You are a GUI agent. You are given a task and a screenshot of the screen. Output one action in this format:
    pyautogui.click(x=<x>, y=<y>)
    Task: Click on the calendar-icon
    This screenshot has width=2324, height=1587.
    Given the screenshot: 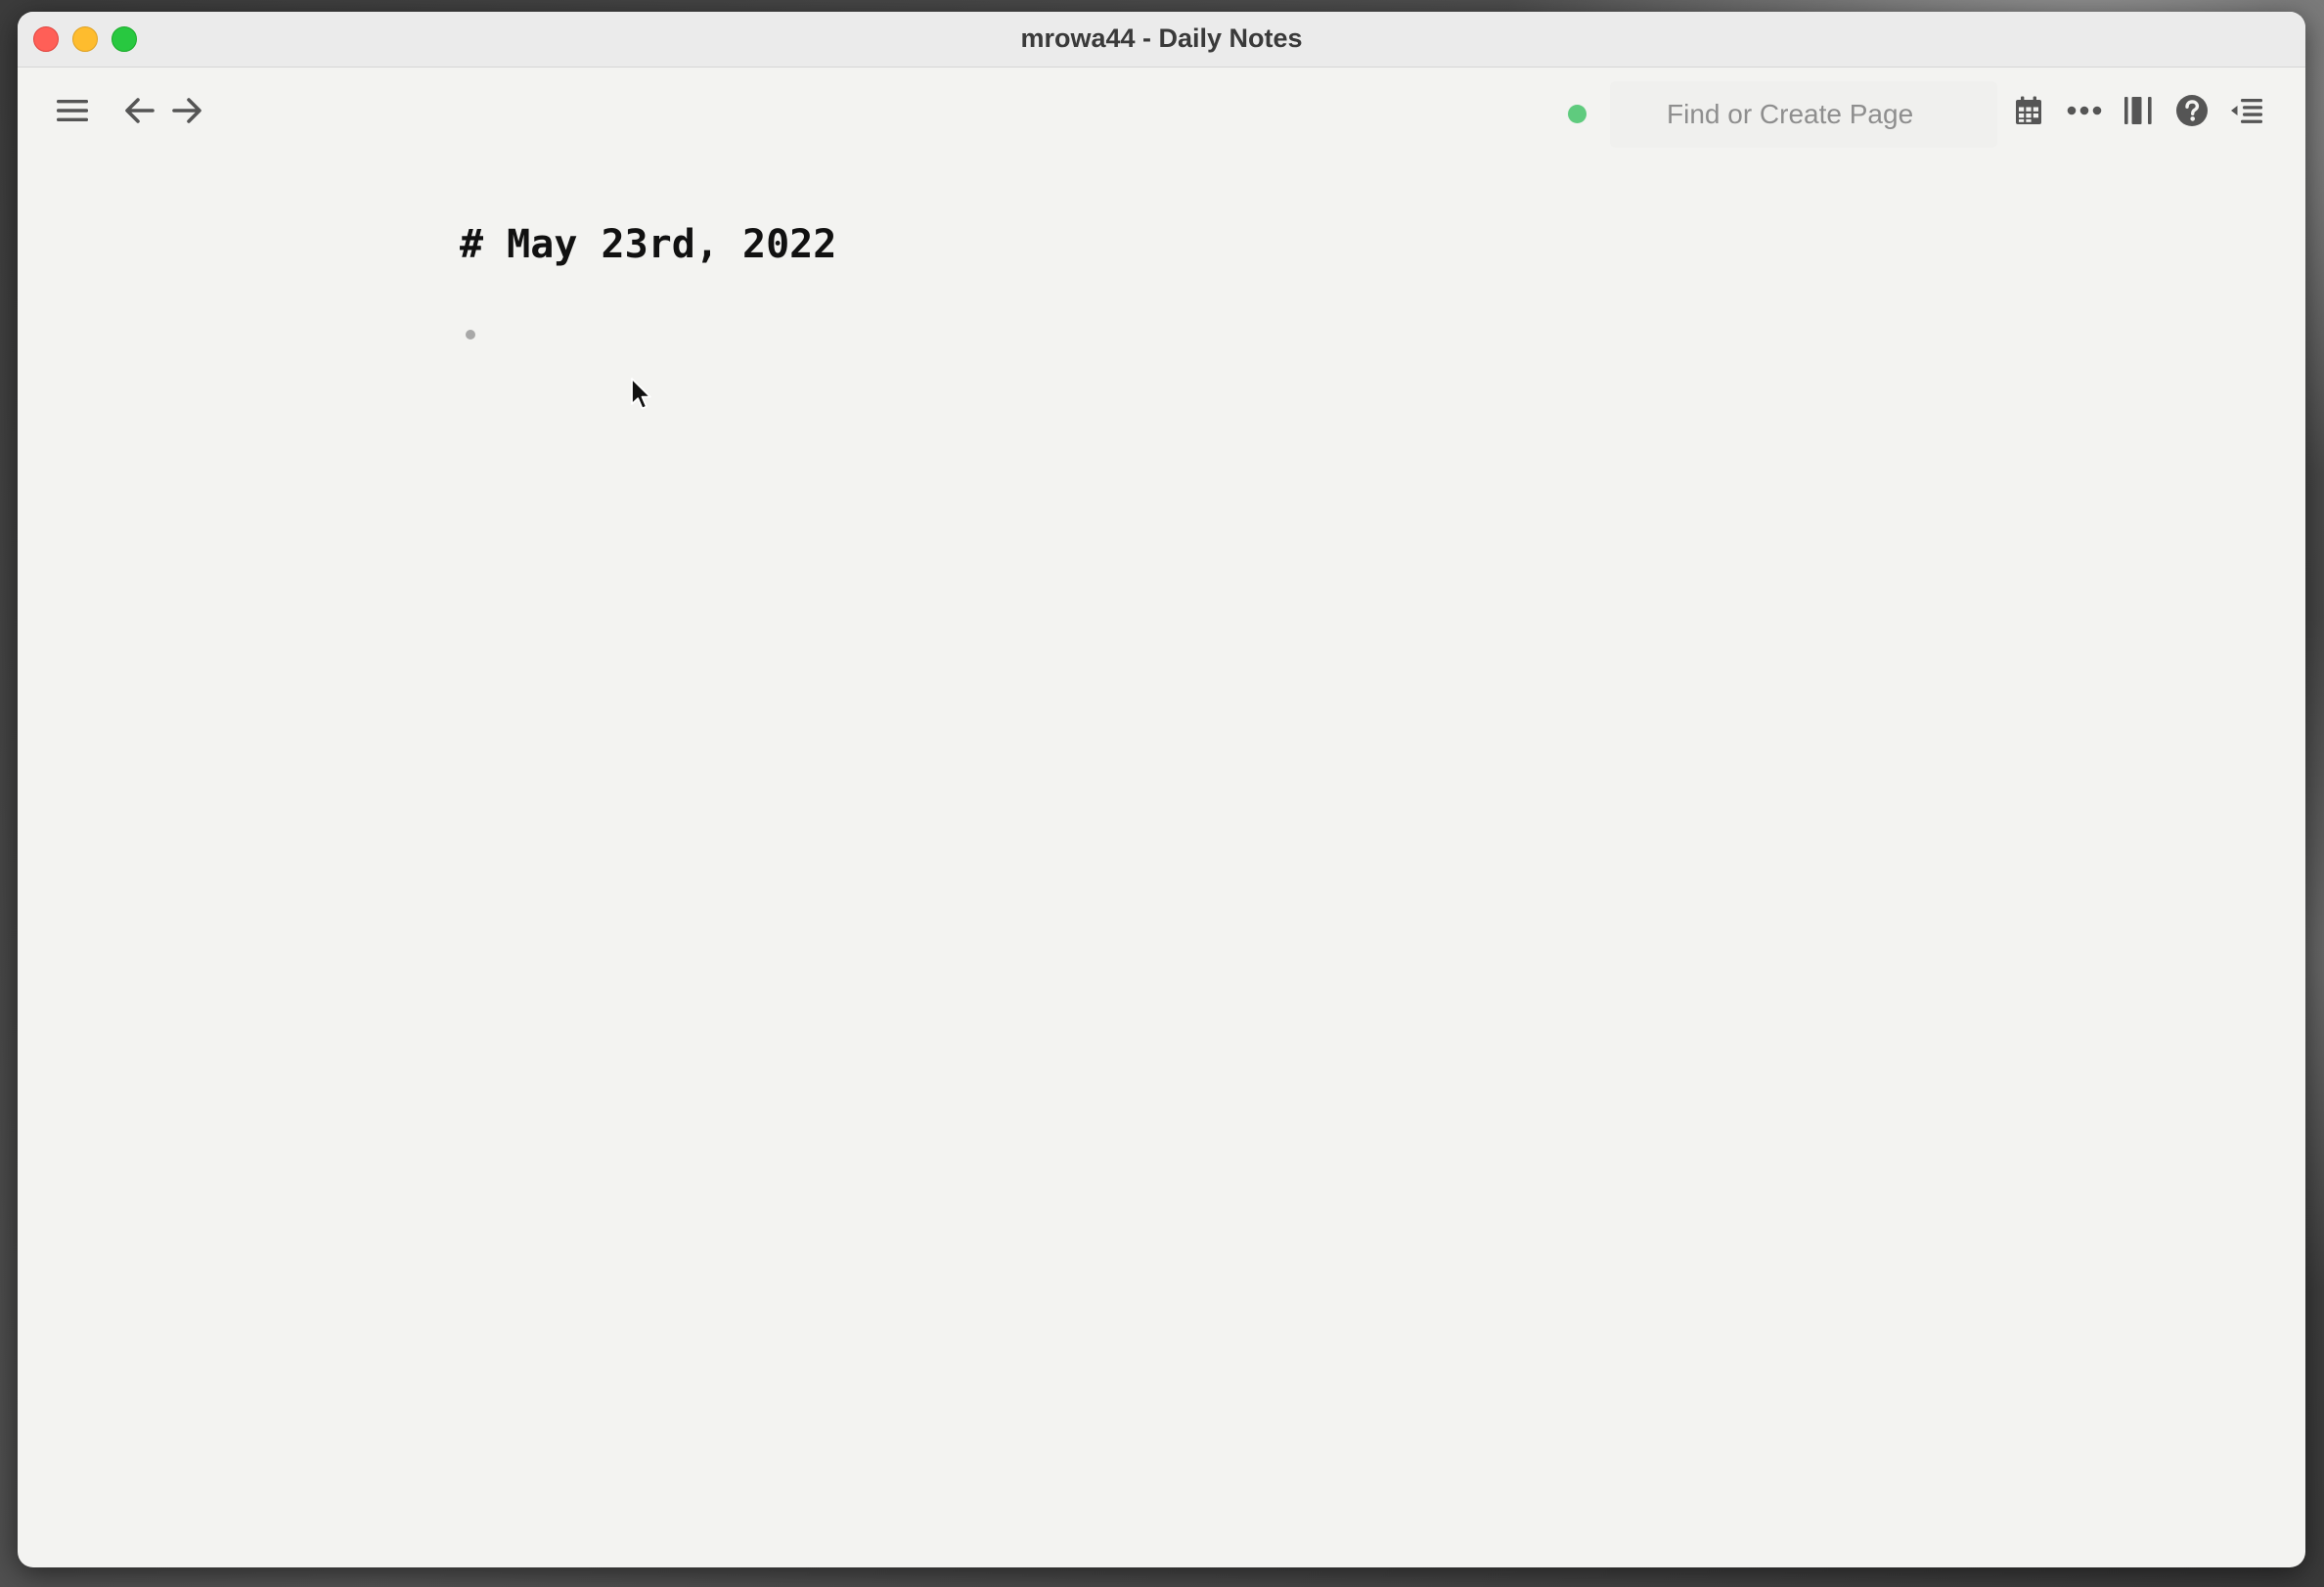 What is the action you would take?
    pyautogui.click(x=2029, y=110)
    